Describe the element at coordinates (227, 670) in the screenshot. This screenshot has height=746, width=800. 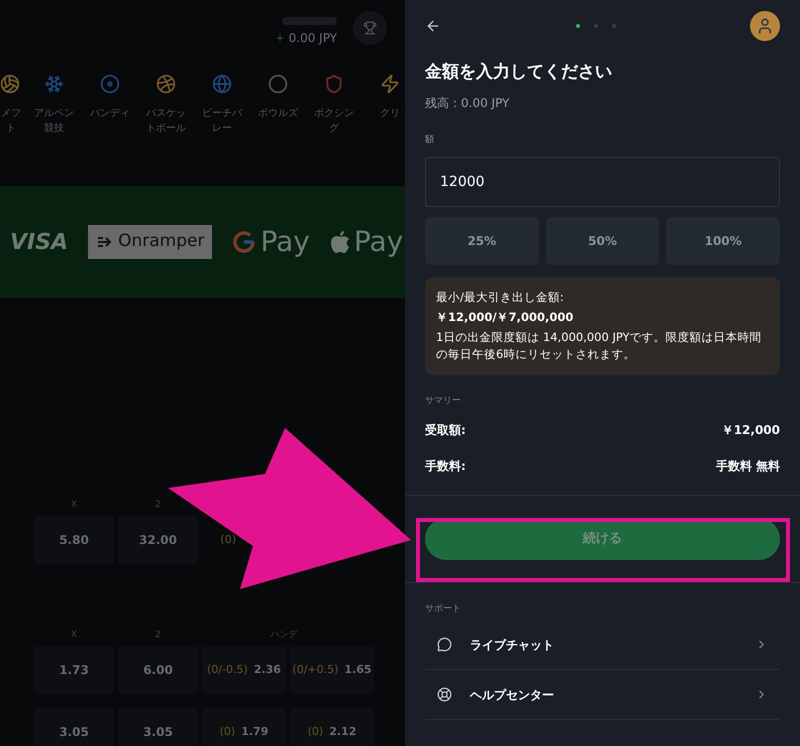
I see `handicap-line: (0/-0.5)` at that location.